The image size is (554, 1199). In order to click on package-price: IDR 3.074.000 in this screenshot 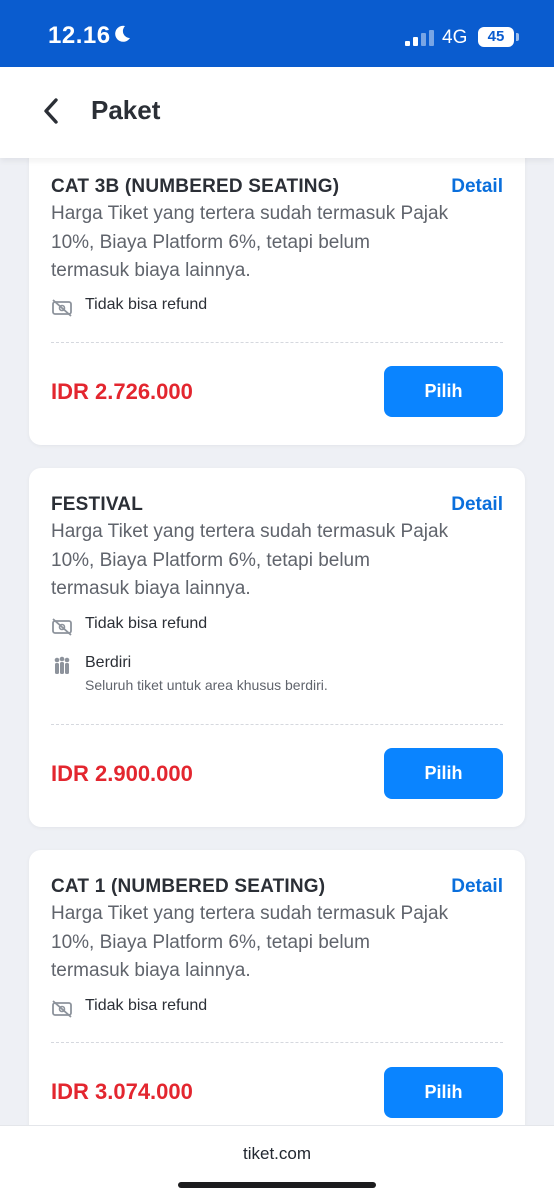, I will do `click(122, 1091)`.